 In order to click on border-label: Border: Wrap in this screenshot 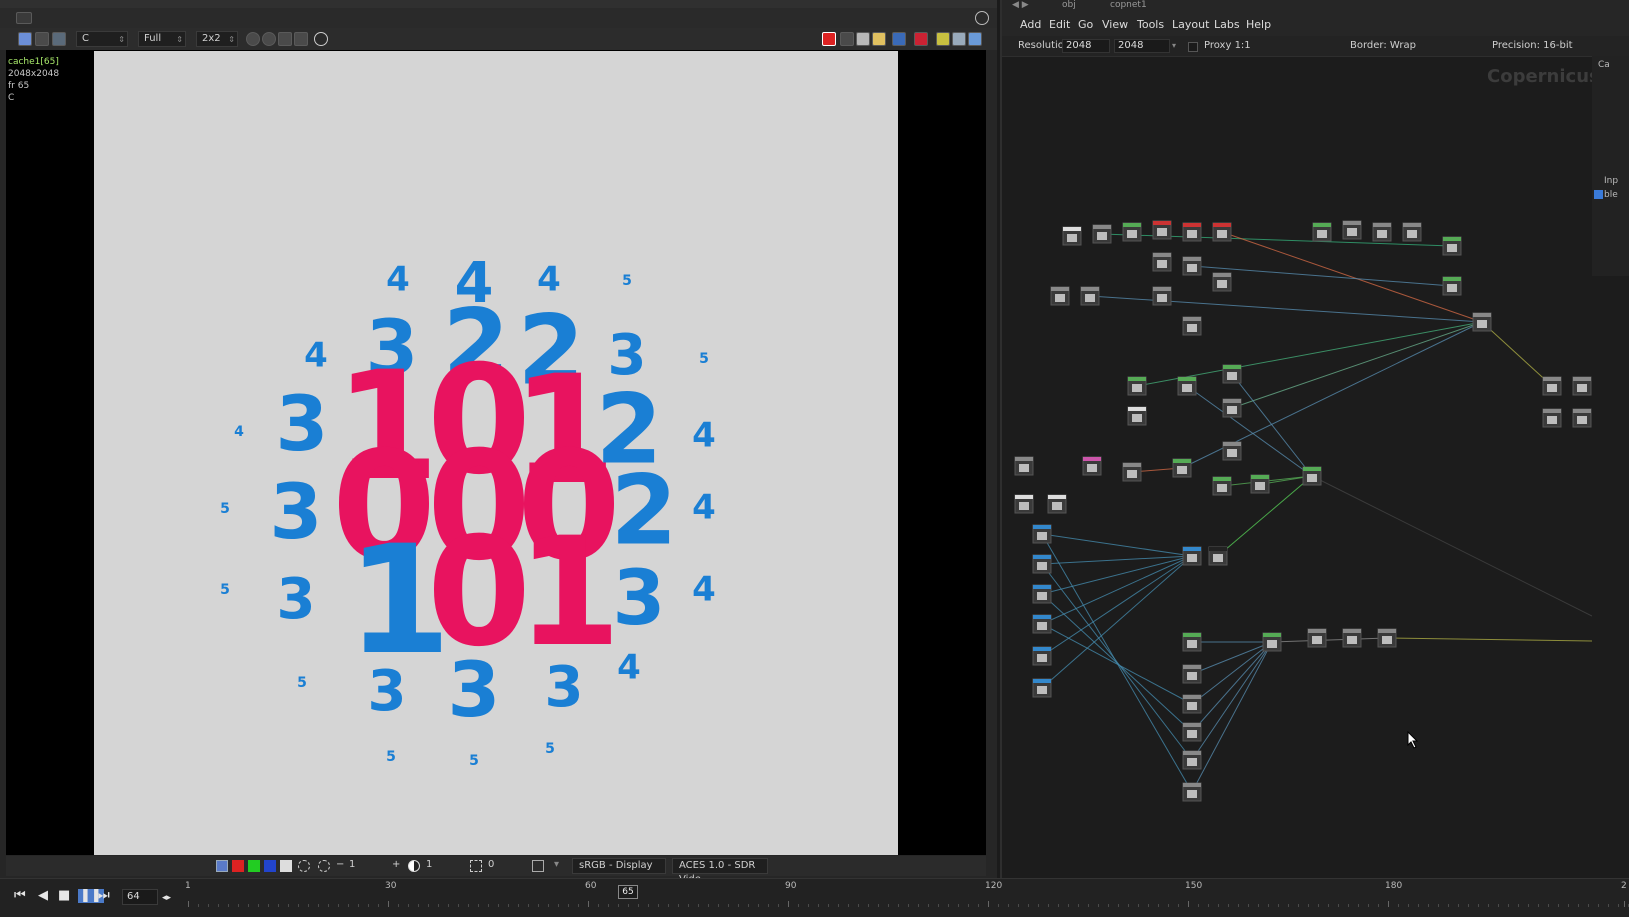, I will do `click(1383, 45)`.